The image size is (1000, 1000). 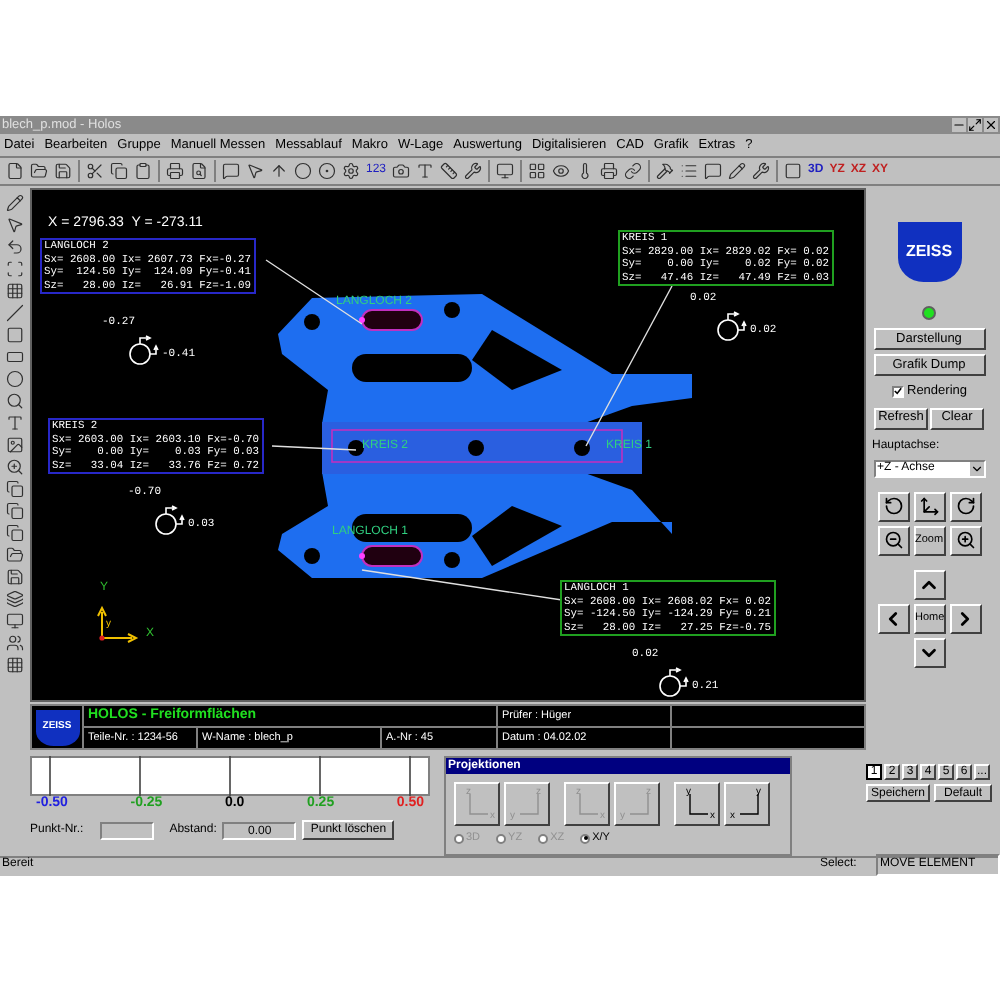 What do you see at coordinates (929, 252) in the screenshot?
I see `zeiss-logo: ZEISS` at bounding box center [929, 252].